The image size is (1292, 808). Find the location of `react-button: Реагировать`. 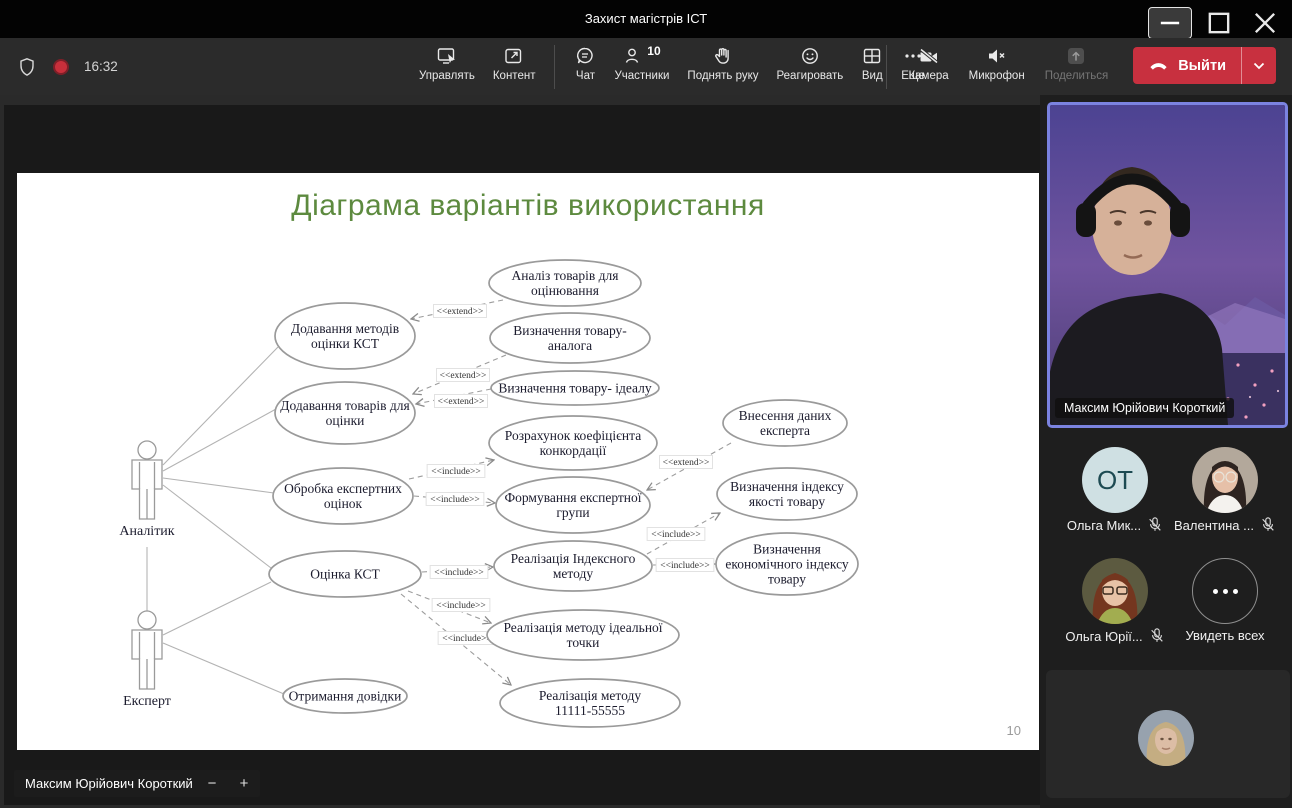

react-button: Реагировать is located at coordinates (810, 63).